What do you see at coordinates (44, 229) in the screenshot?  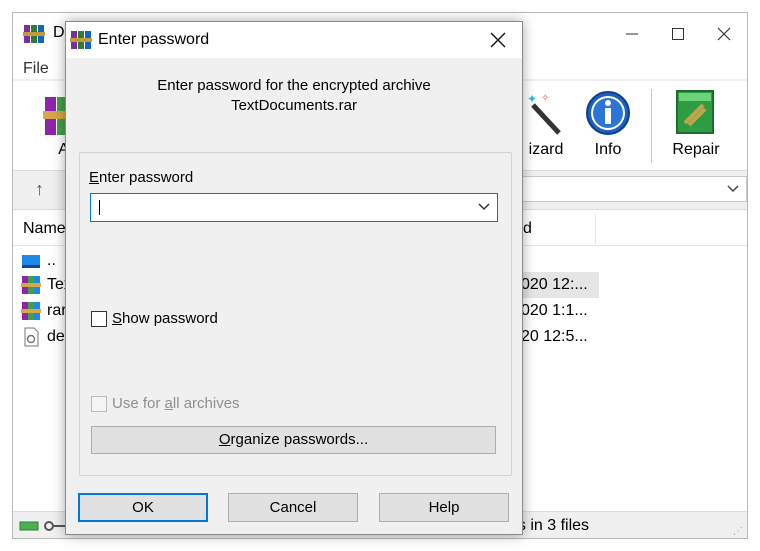 I see `column-header-name: Name` at bounding box center [44, 229].